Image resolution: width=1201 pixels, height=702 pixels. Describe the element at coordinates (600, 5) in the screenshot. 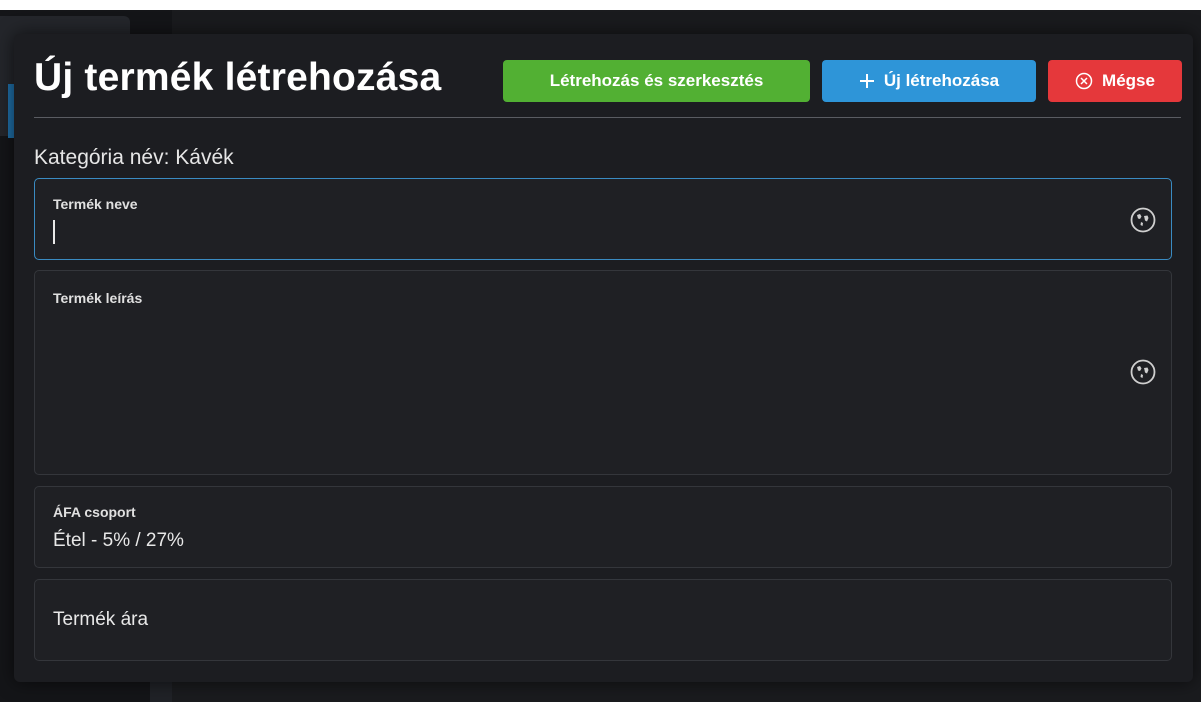

I see `top-edge` at that location.